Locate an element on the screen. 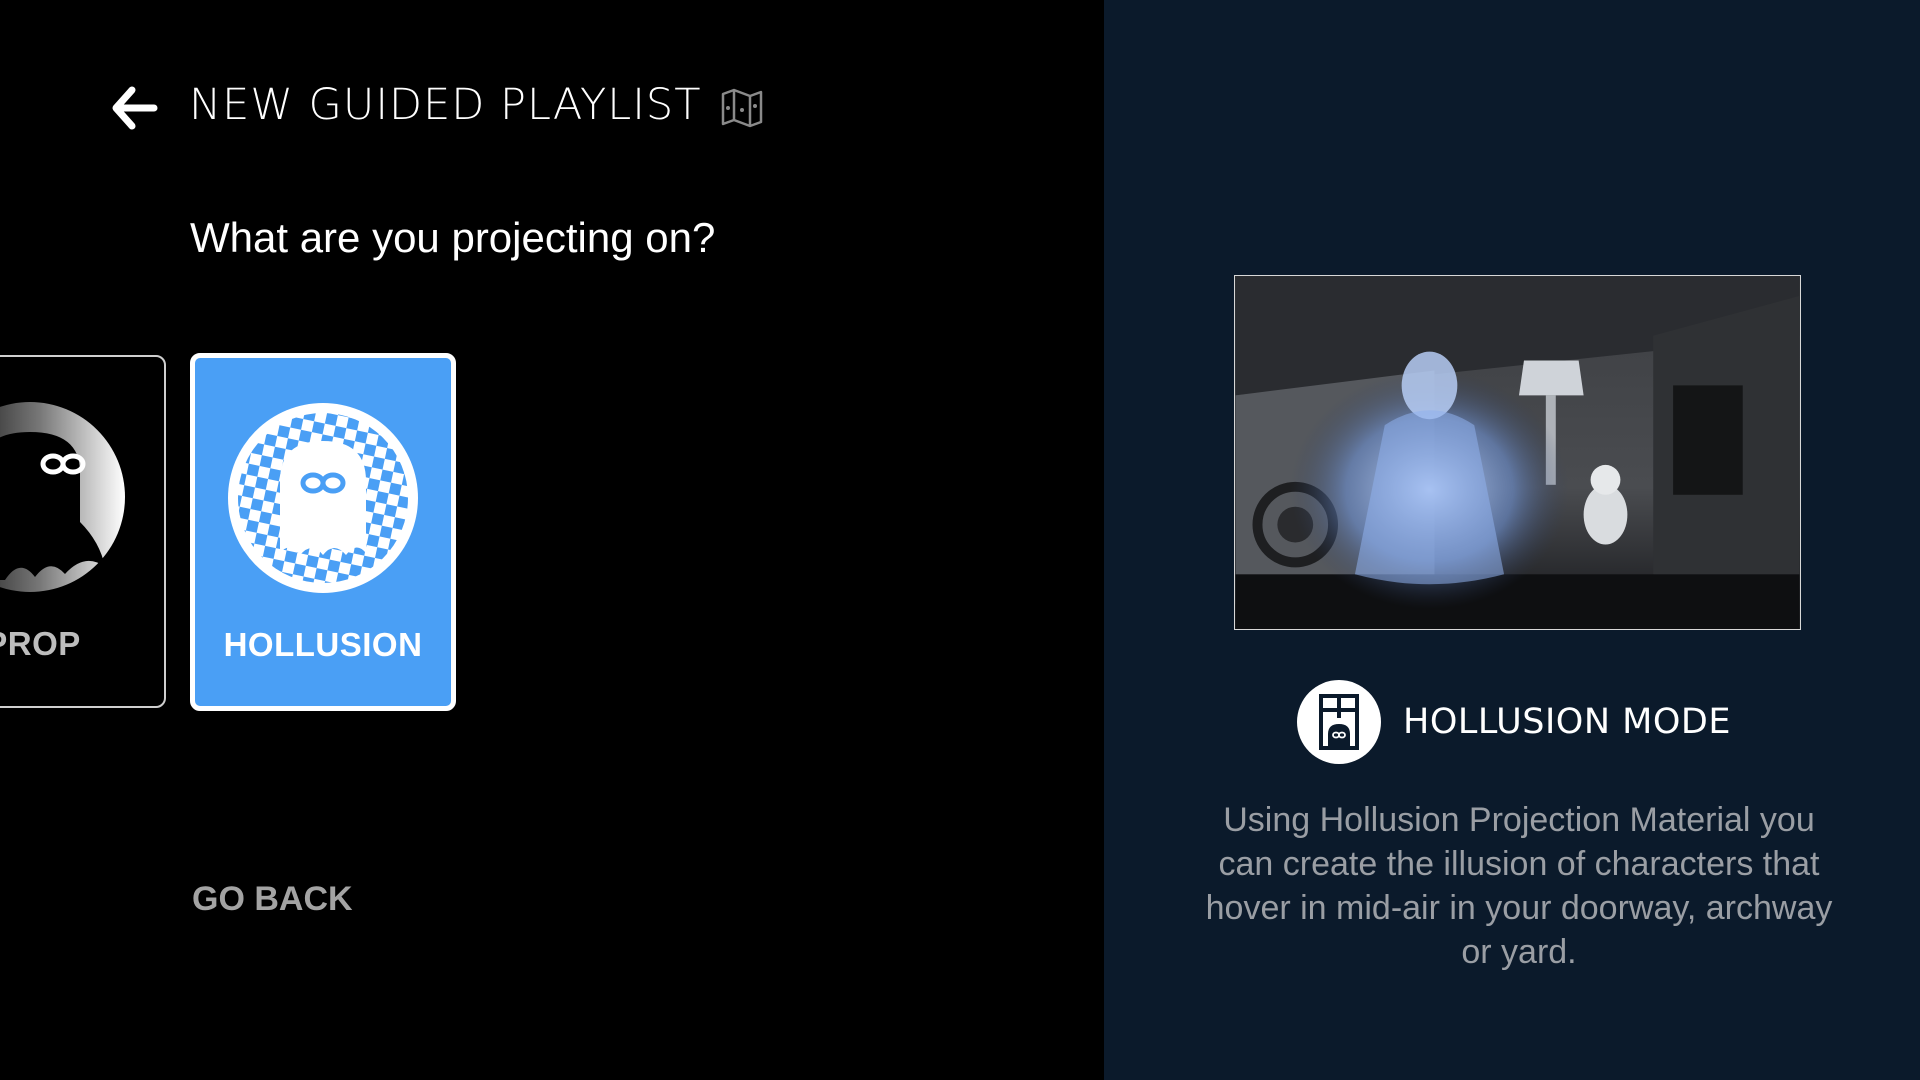 The height and width of the screenshot is (1080, 1920). ghost-checkered-circle-icon is located at coordinates (323, 498).